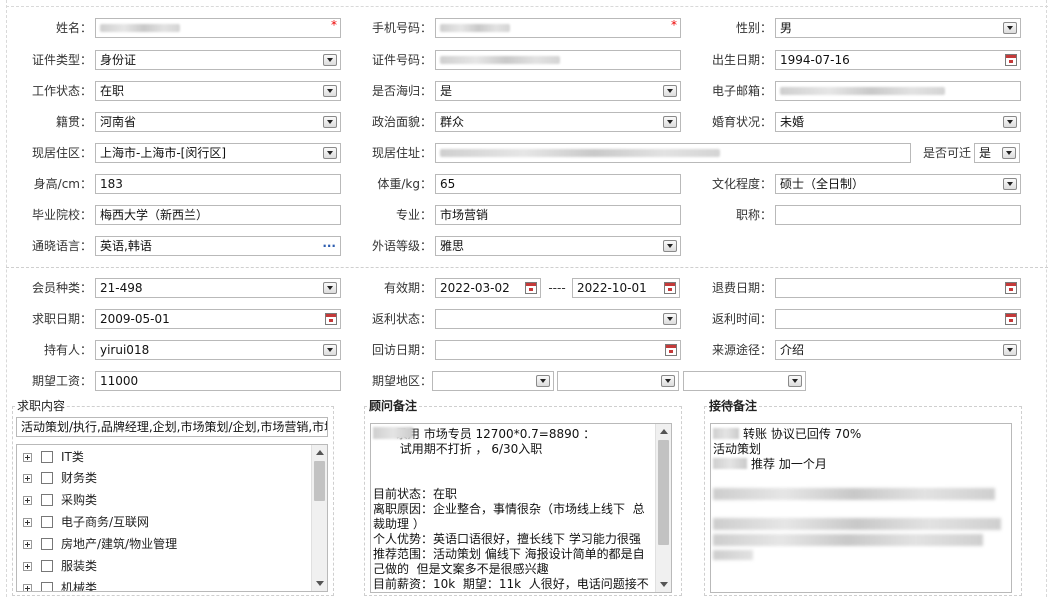 This screenshot has height=597, width=1054. What do you see at coordinates (626, 288) in the screenshot?
I see `valid-to-field: 2022-10-01` at bounding box center [626, 288].